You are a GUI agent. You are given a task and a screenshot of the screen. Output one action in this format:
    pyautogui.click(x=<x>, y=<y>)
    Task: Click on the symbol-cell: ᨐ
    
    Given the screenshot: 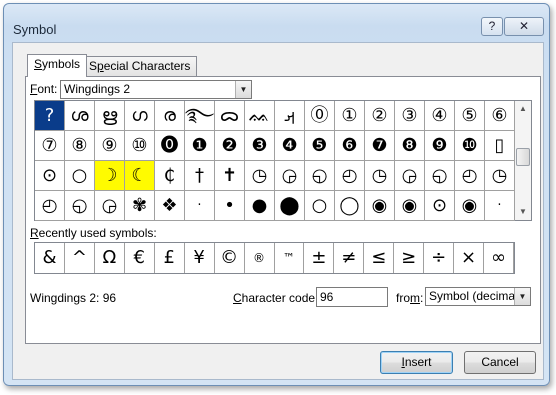 What is the action you would take?
    pyautogui.click(x=260, y=116)
    